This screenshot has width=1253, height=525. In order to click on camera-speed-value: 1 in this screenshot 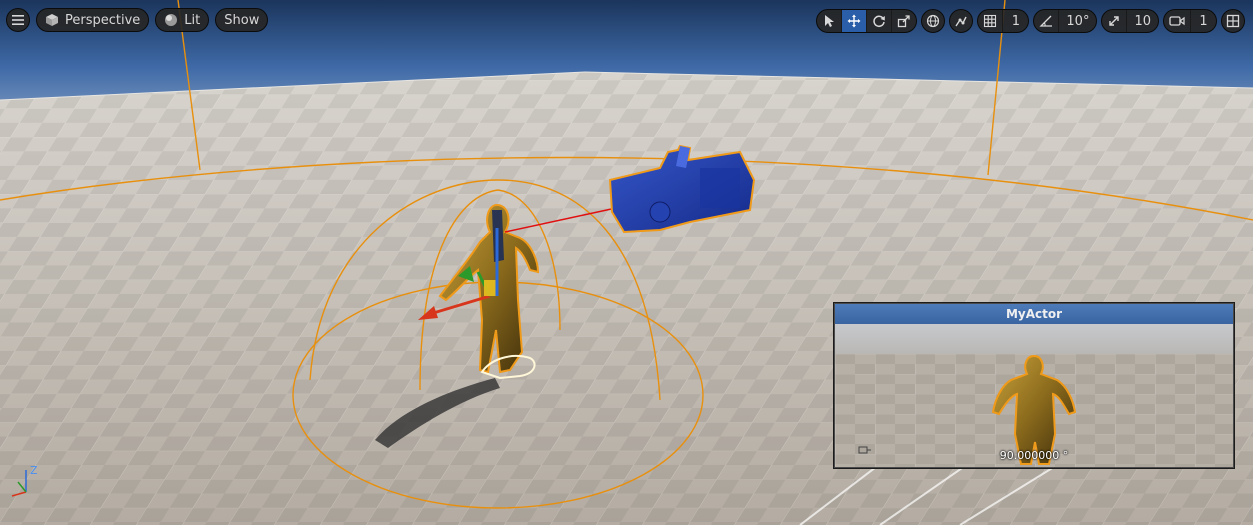, I will do `click(1203, 21)`.